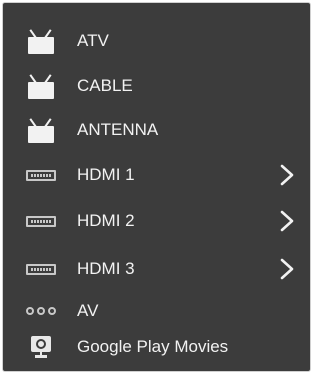 The height and width of the screenshot is (376, 320). What do you see at coordinates (156, 311) in the screenshot?
I see `menu-item-av: AV` at bounding box center [156, 311].